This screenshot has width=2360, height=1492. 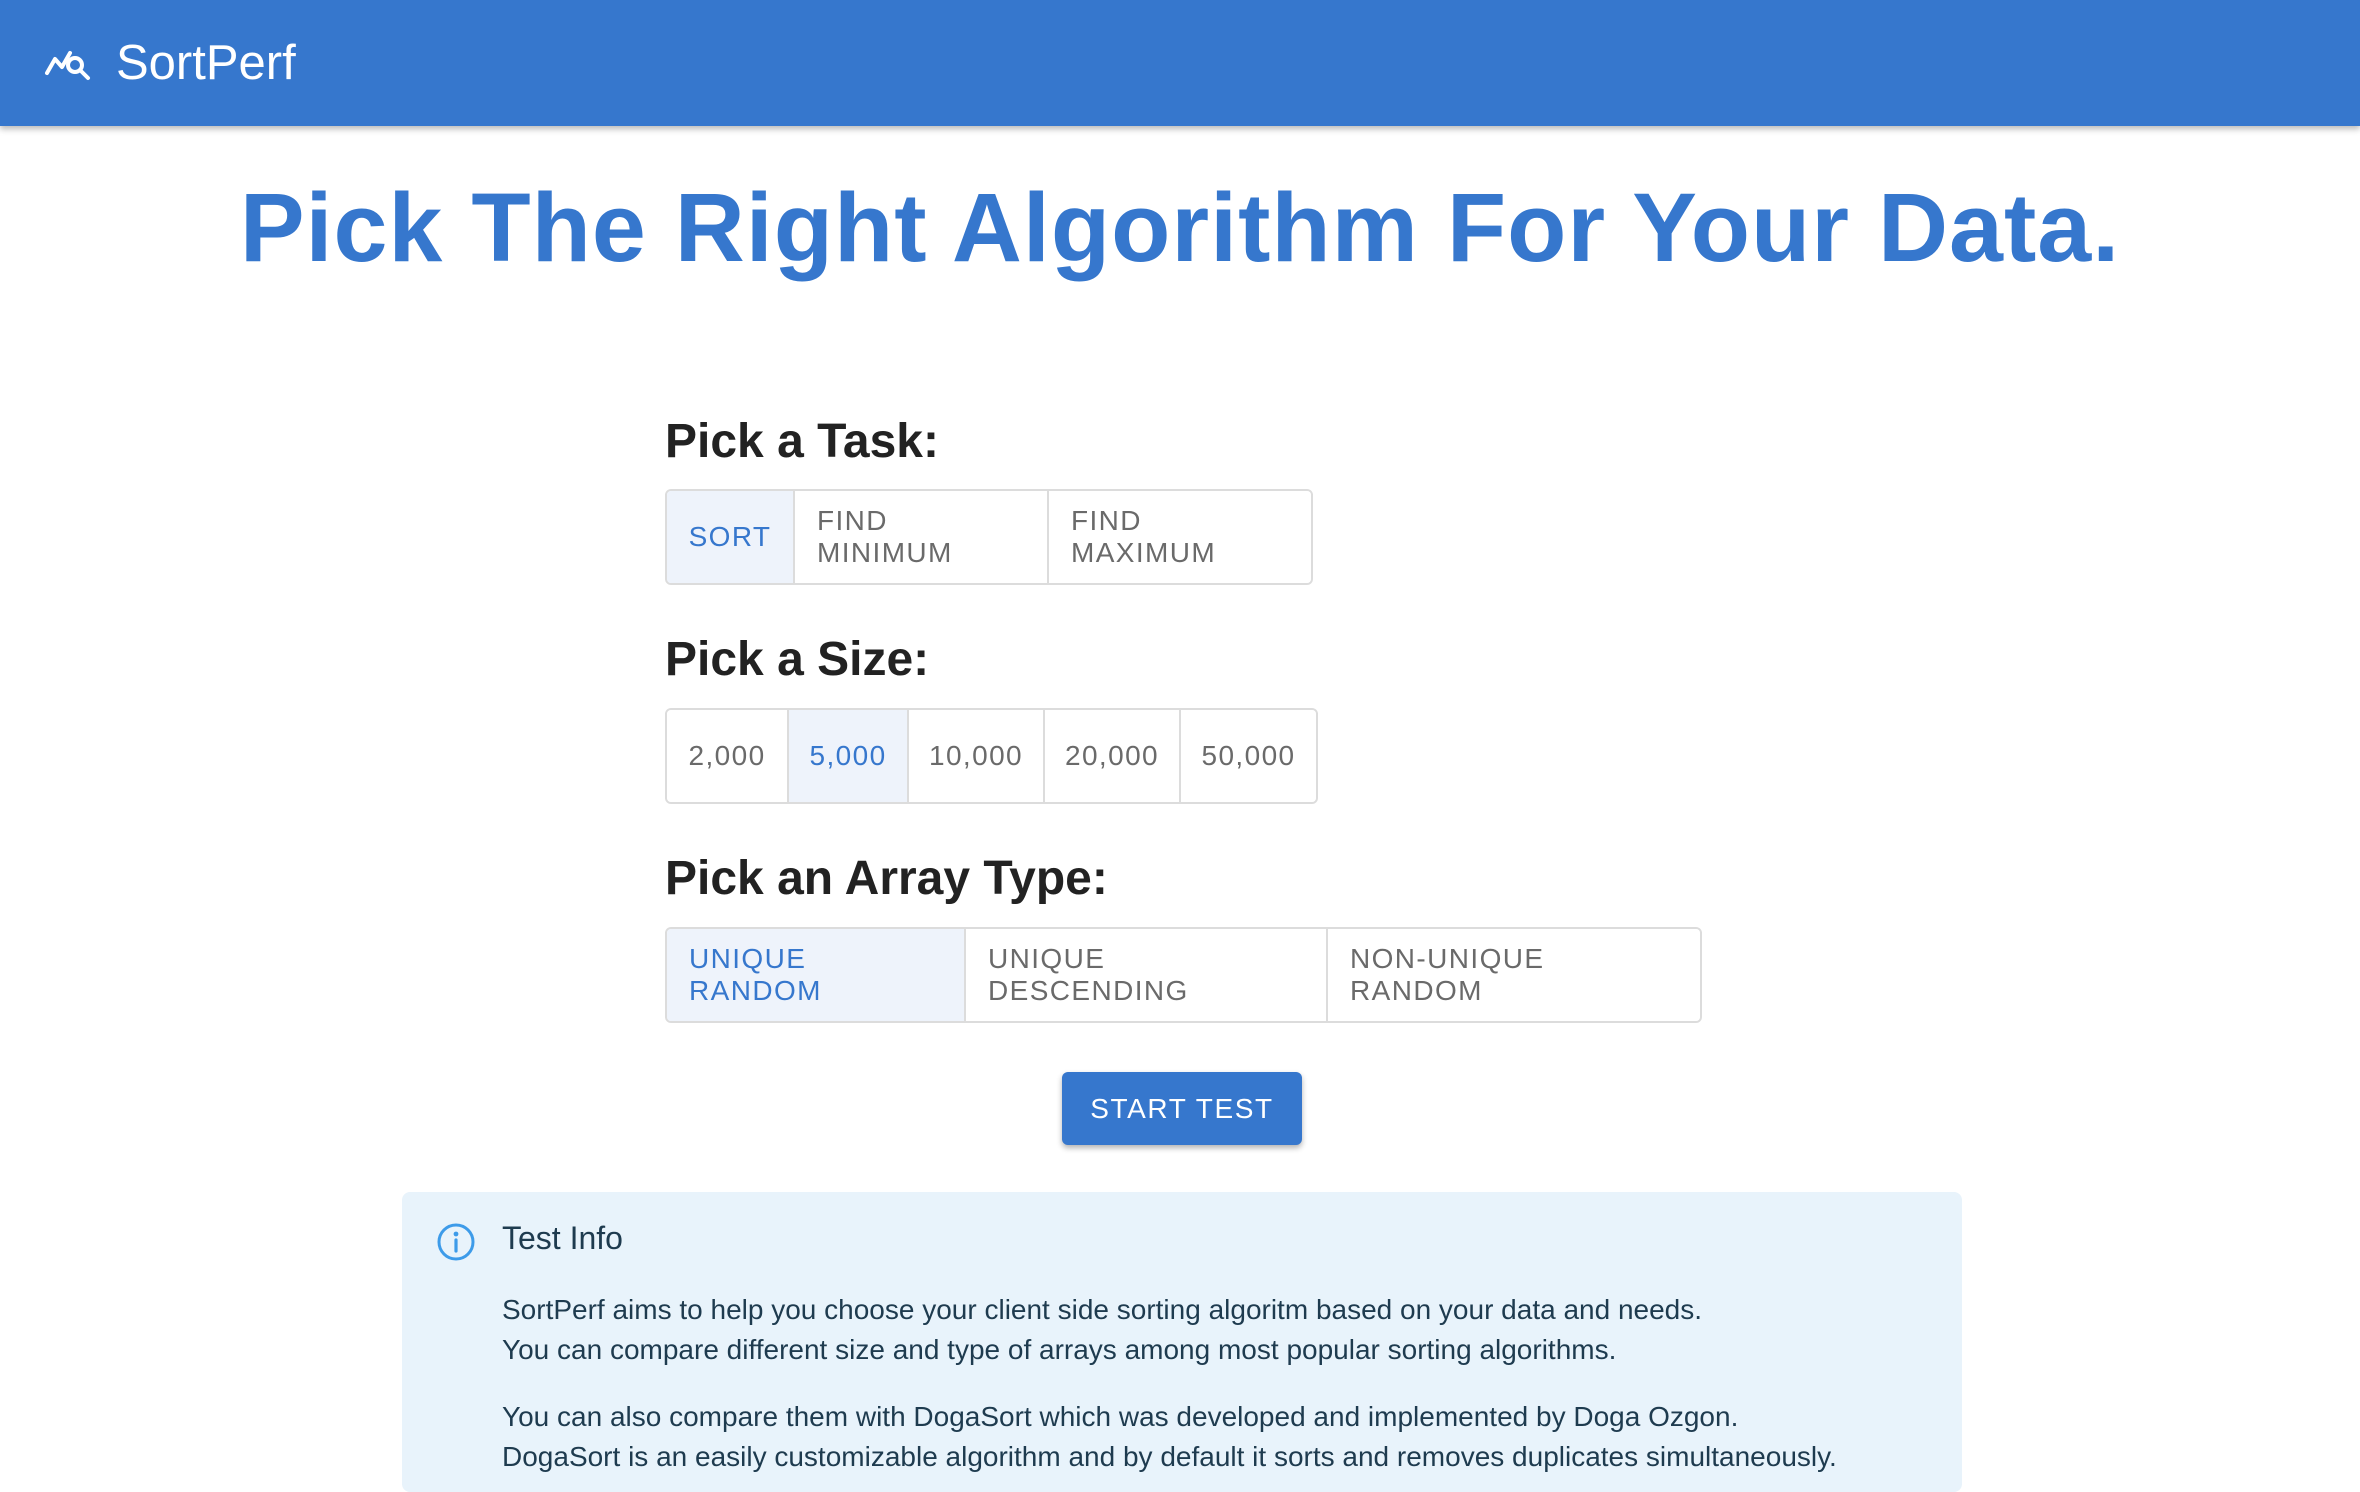 I want to click on size-option-2000: 2,000, so click(x=727, y=756).